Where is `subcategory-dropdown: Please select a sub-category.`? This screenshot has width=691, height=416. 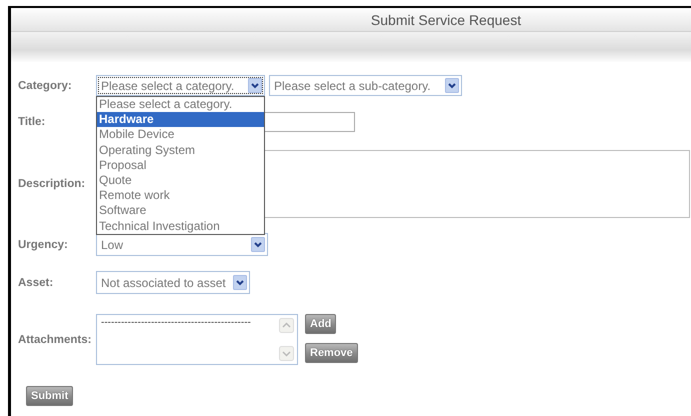
subcategory-dropdown: Please select a sub-category. is located at coordinates (365, 85).